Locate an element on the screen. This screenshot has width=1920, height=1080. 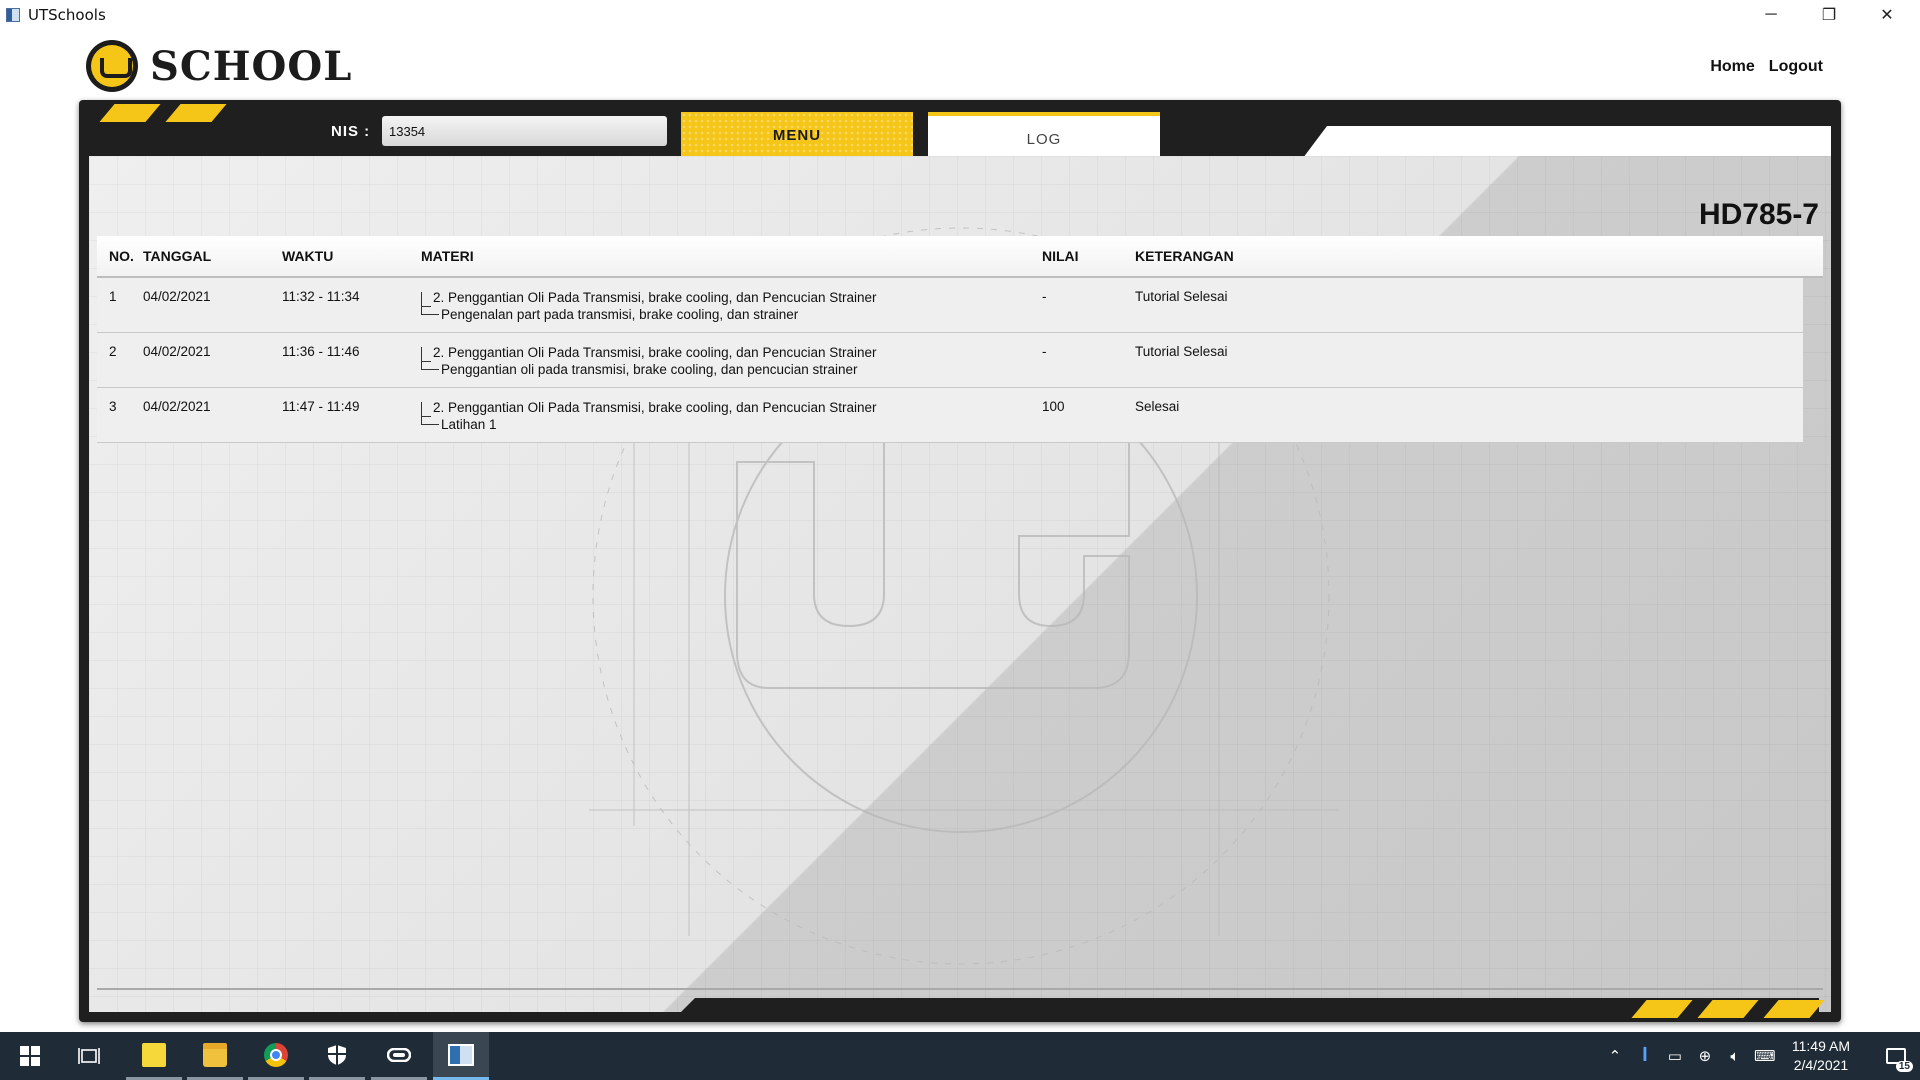
sticky-notes-icon is located at coordinates (154, 1056).